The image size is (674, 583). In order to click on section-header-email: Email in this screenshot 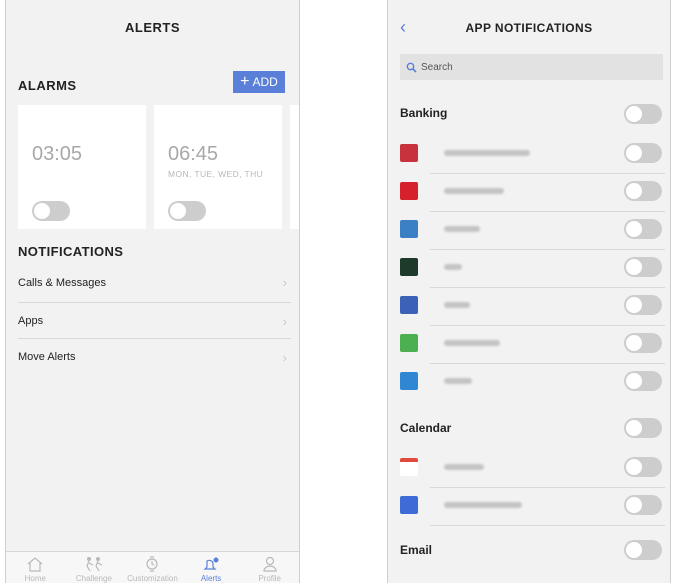, I will do `click(416, 550)`.